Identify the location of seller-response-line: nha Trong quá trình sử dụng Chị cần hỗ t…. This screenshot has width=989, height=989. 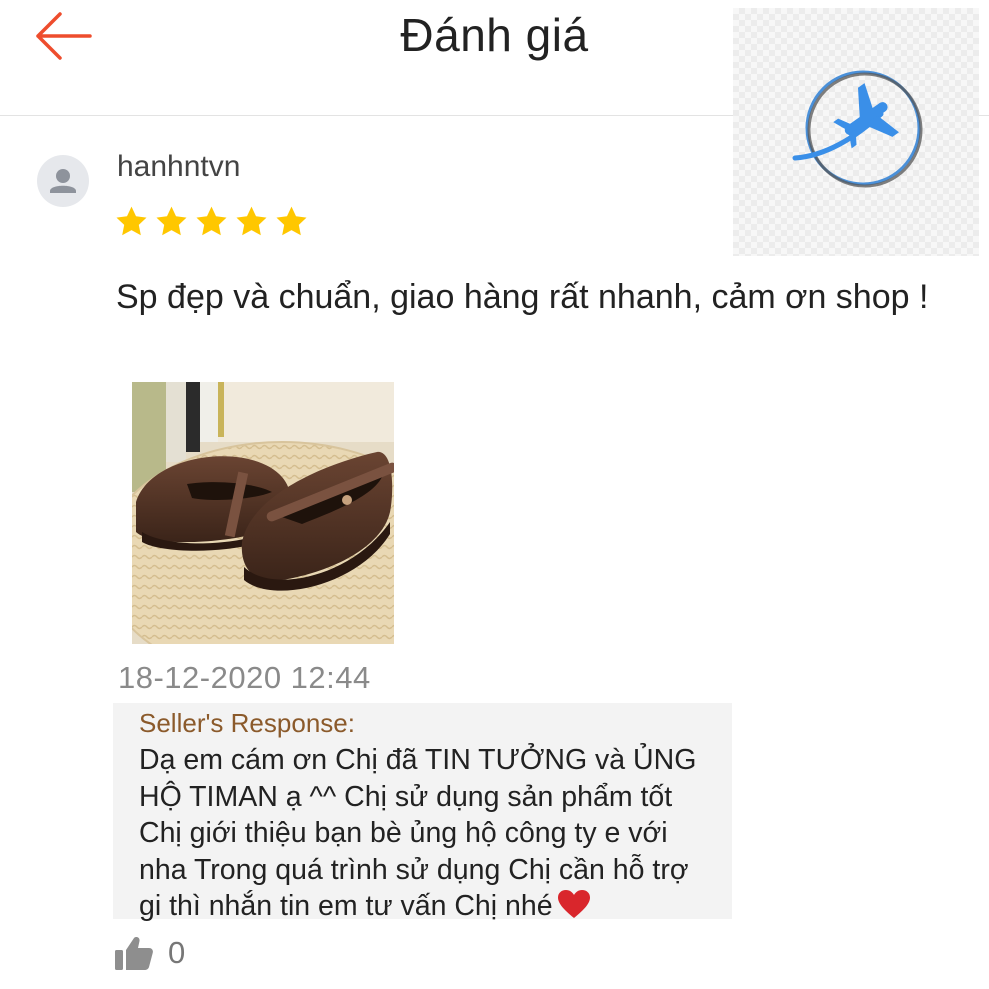
(414, 869).